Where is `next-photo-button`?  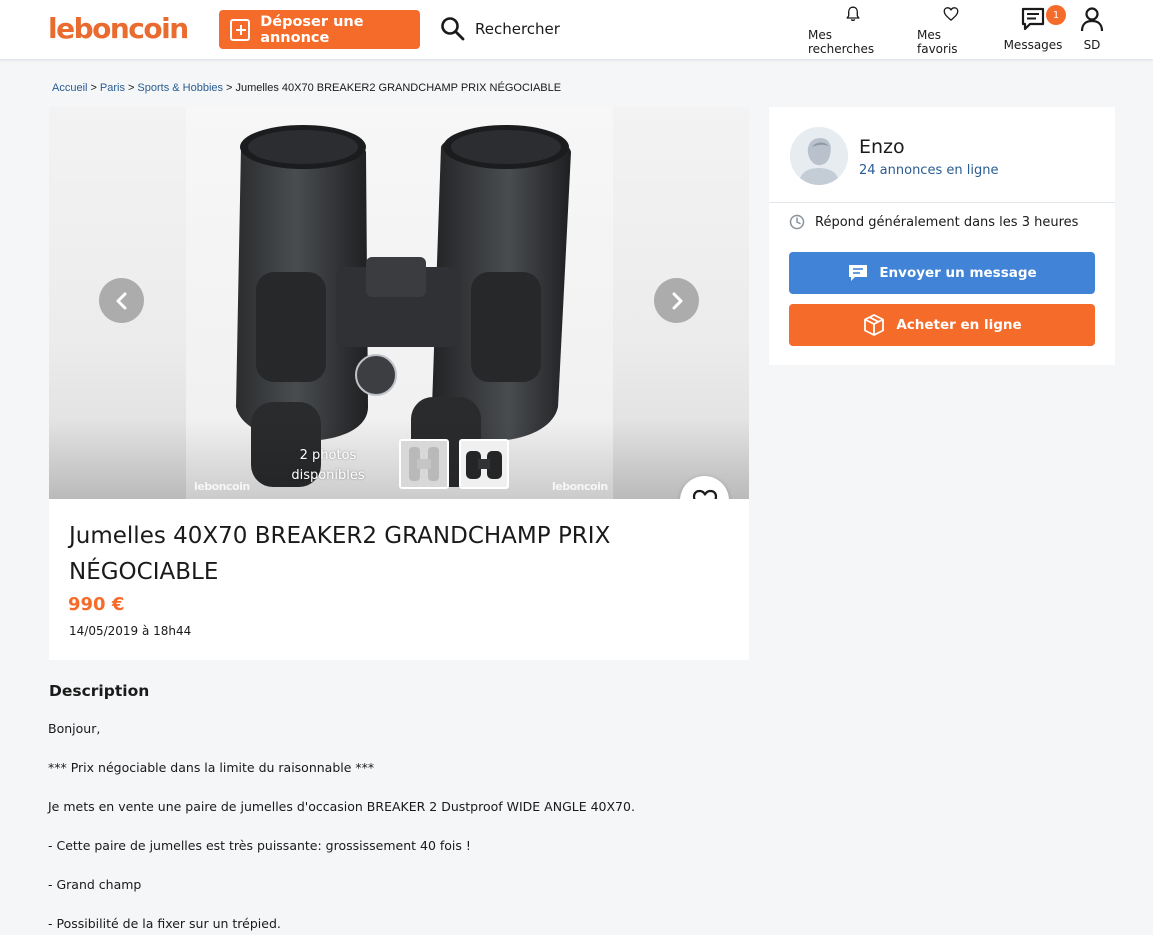
next-photo-button is located at coordinates (676, 300).